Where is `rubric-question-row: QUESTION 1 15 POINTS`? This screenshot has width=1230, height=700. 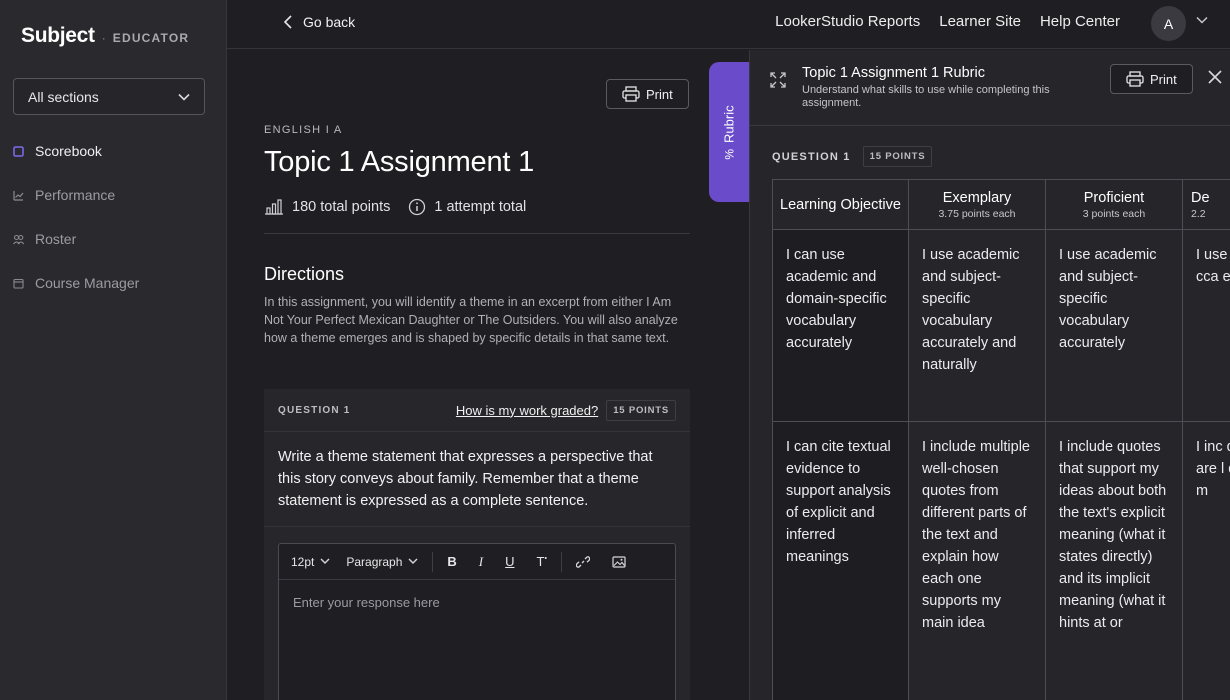
rubric-question-row: QUESTION 1 15 POINTS is located at coordinates (852, 156).